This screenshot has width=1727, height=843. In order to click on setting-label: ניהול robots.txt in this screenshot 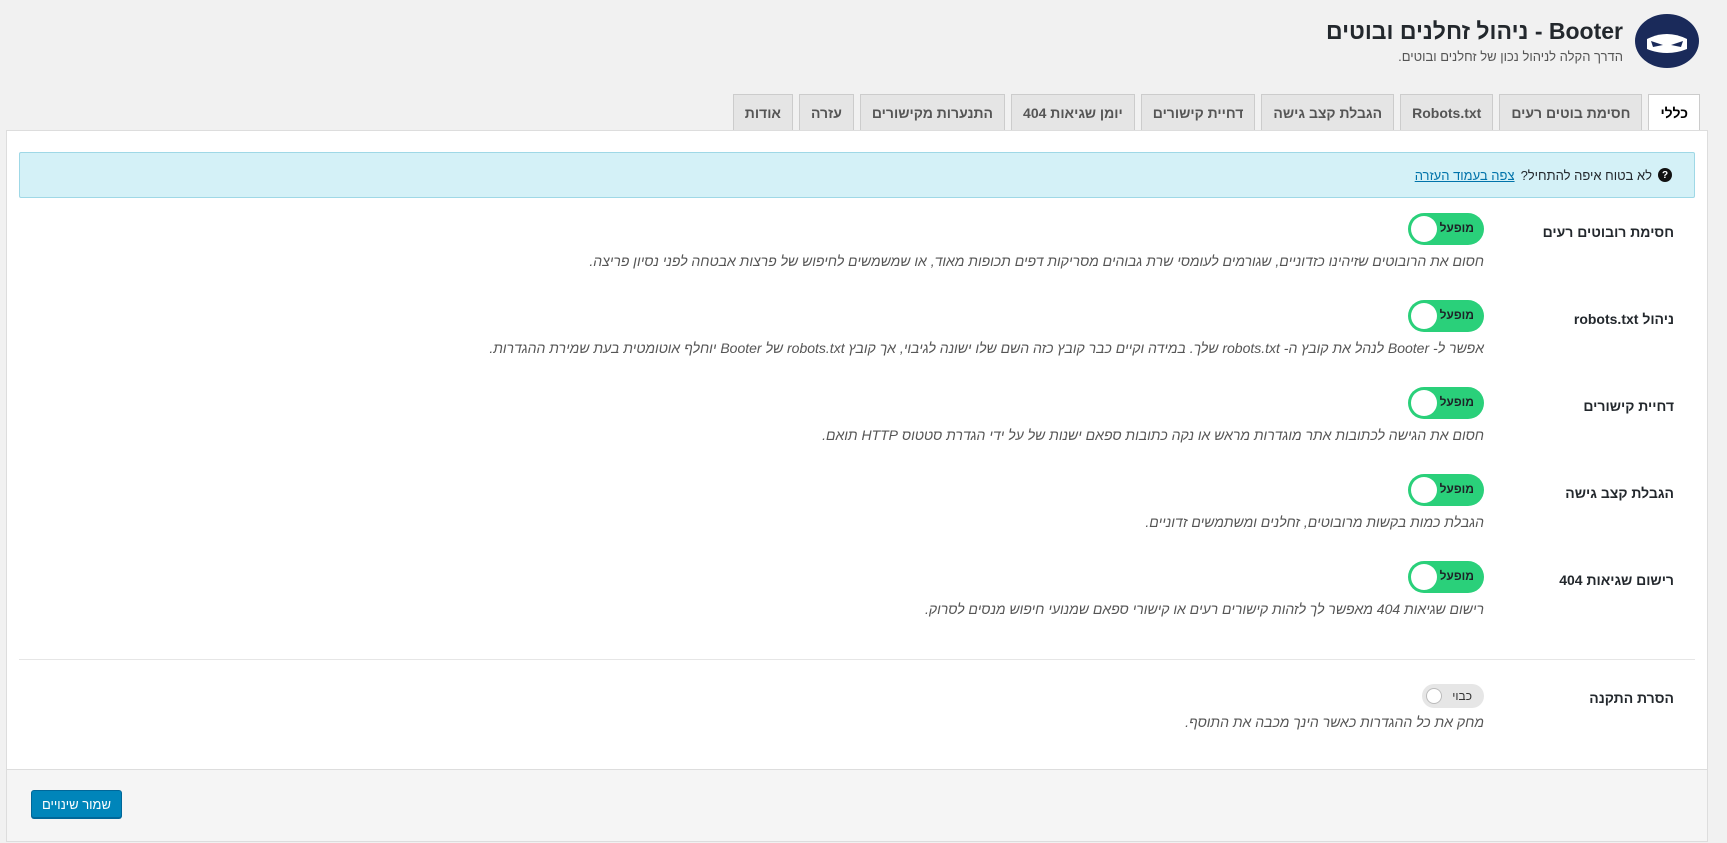, I will do `click(1623, 319)`.